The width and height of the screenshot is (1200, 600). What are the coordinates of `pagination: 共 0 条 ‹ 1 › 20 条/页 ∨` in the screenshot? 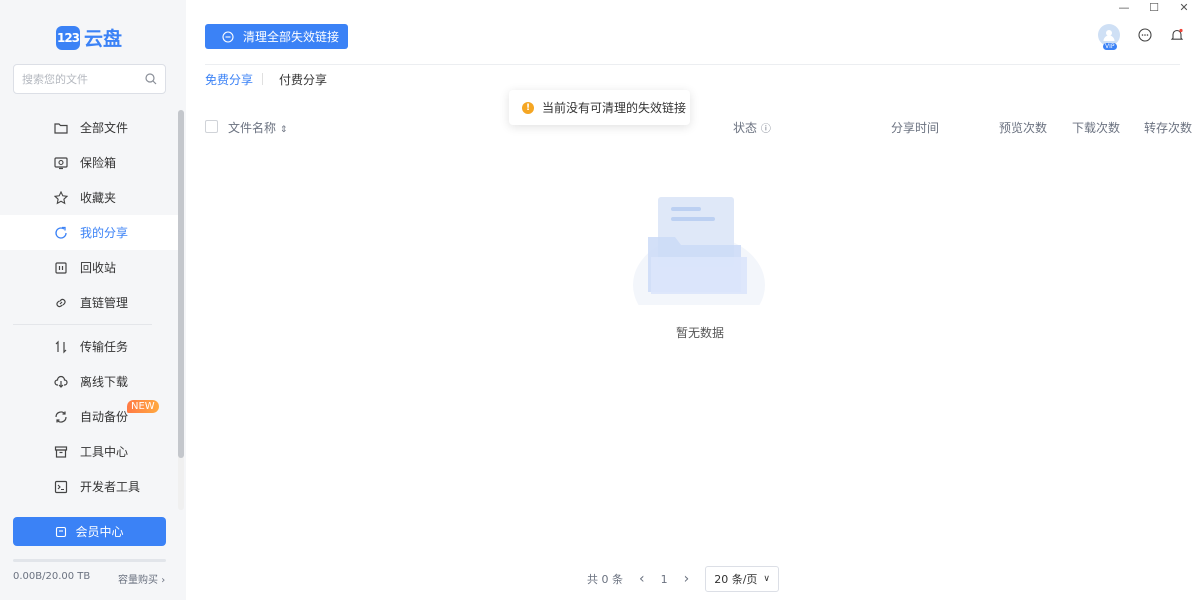 It's located at (691, 579).